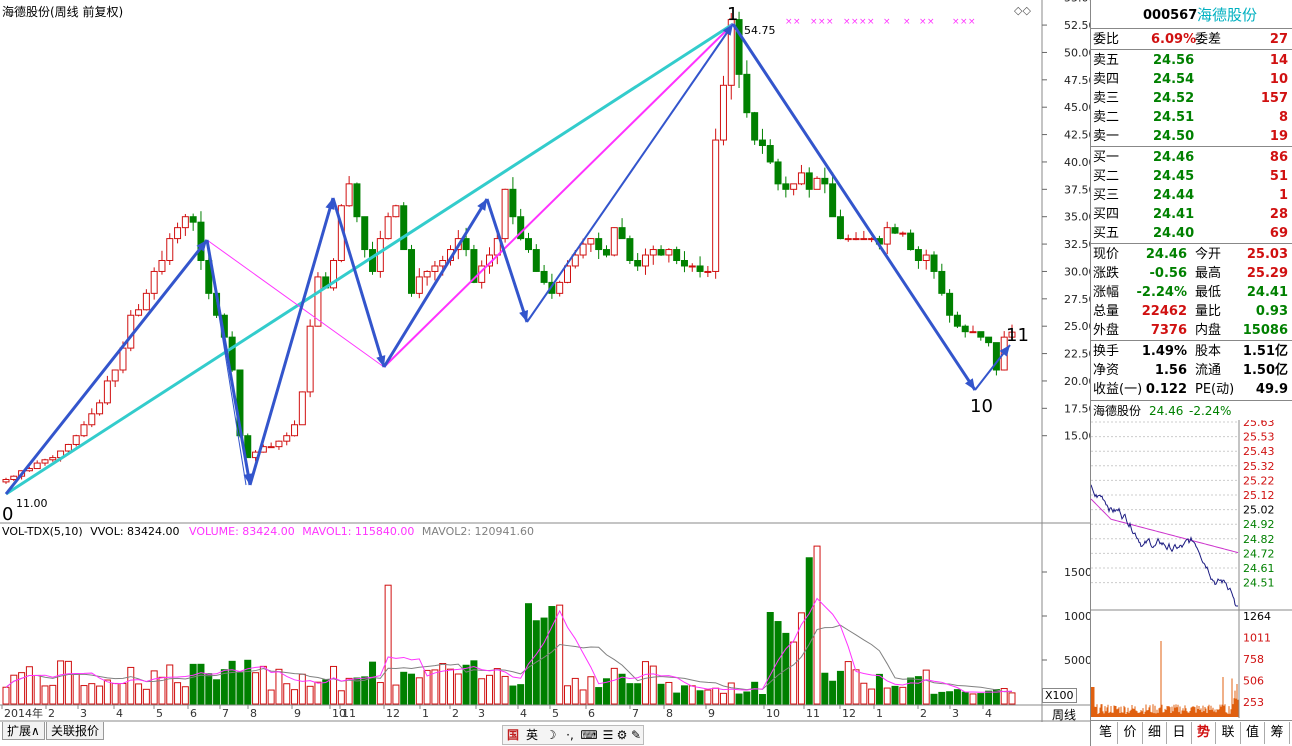 This screenshot has height=746, width=1292. Describe the element at coordinates (1022, 10) in the screenshot. I see `chart-options-icon: ◇◇` at that location.